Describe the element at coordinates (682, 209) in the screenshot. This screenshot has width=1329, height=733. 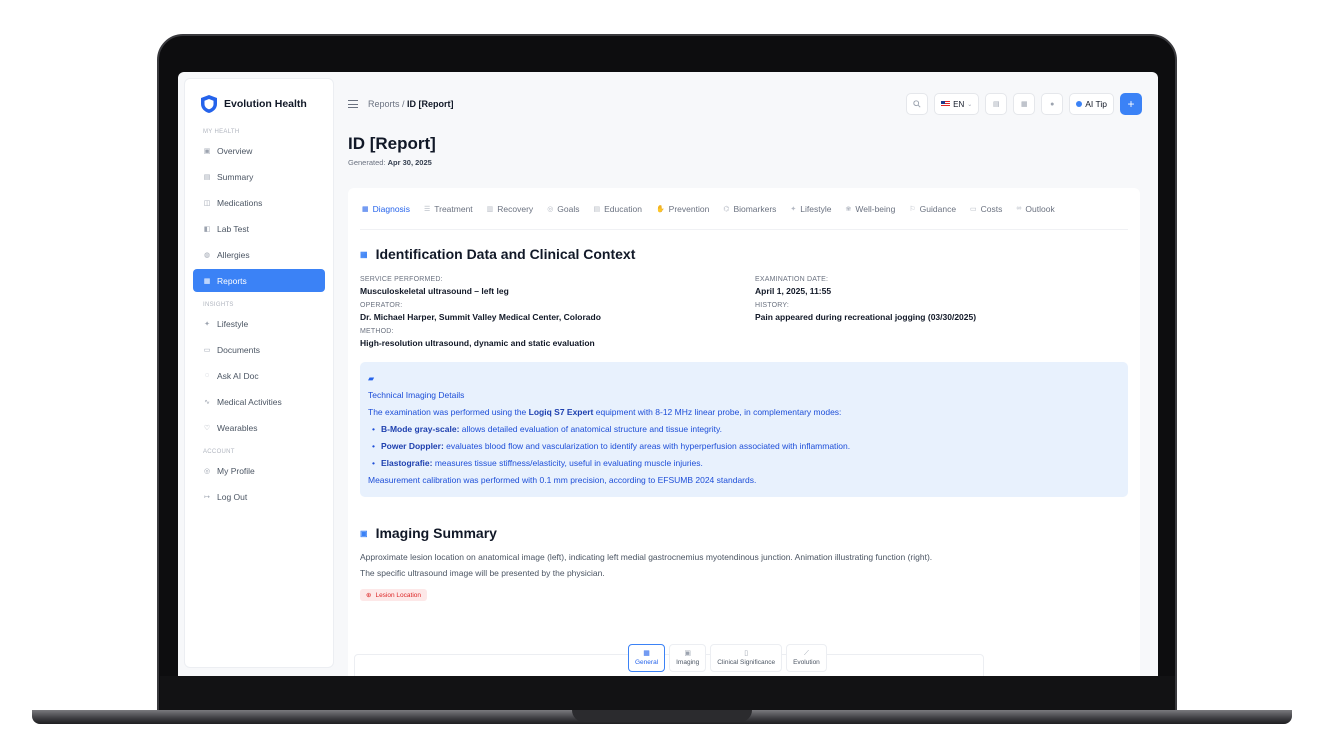
I see `tab-prevention: ✋ Prevention` at that location.